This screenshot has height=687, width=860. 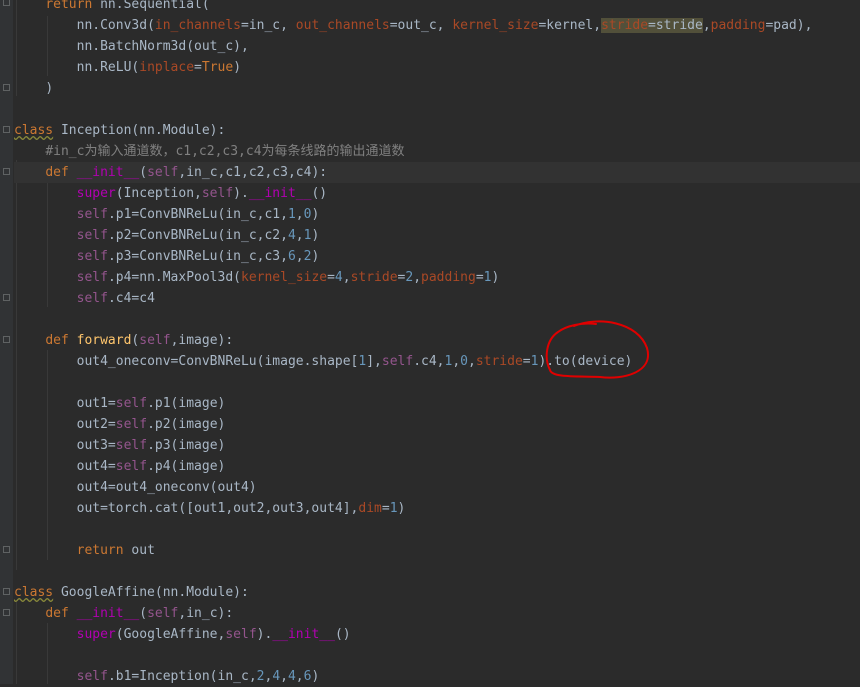 I want to click on number-token: 6, so click(x=291, y=256).